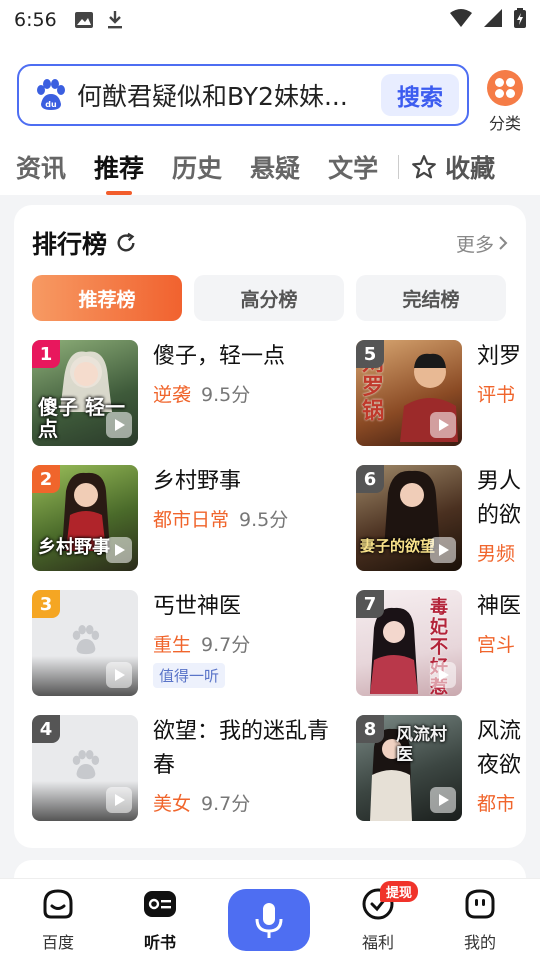 The width and height of the screenshot is (540, 960). I want to click on book-title: 刘罗, so click(499, 356).